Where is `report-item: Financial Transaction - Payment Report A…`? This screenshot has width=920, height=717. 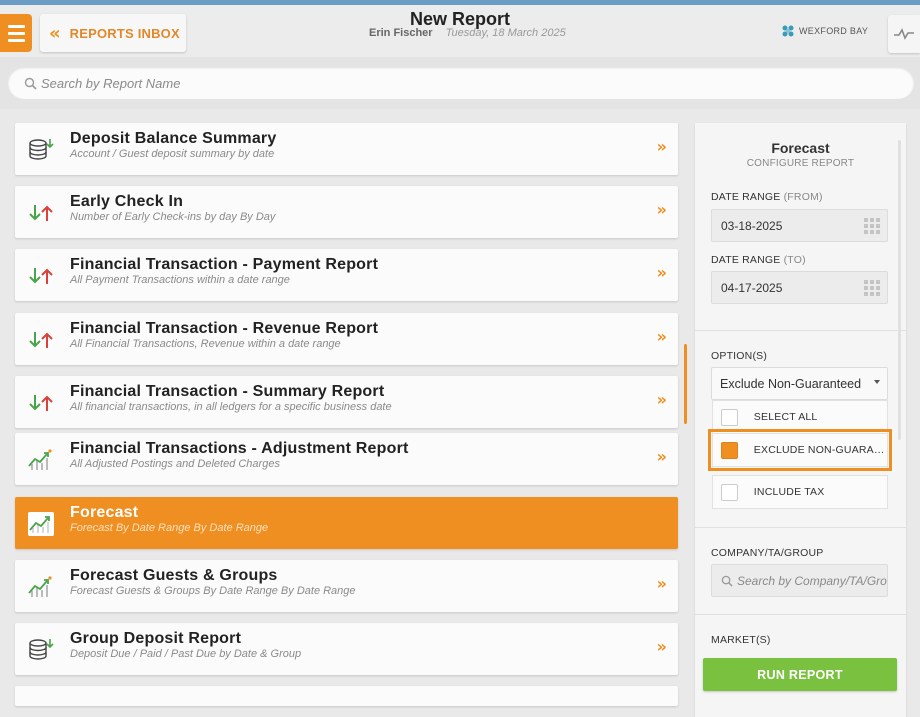 report-item: Financial Transaction - Payment Report A… is located at coordinates (346, 275).